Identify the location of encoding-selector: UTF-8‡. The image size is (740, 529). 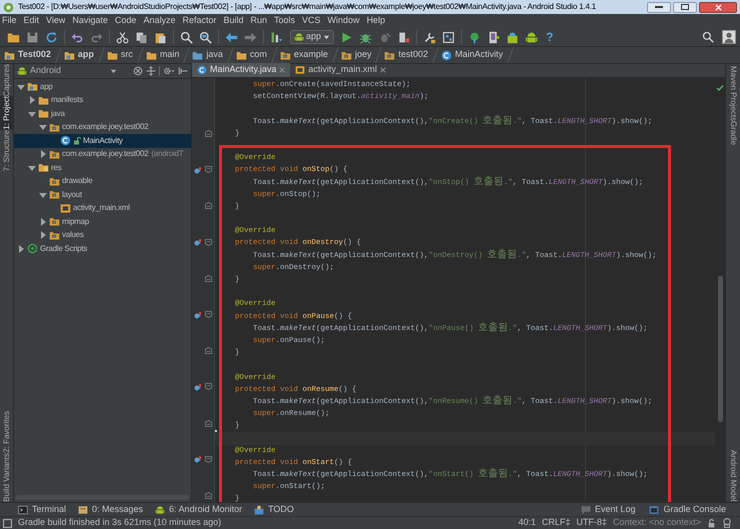
(591, 522).